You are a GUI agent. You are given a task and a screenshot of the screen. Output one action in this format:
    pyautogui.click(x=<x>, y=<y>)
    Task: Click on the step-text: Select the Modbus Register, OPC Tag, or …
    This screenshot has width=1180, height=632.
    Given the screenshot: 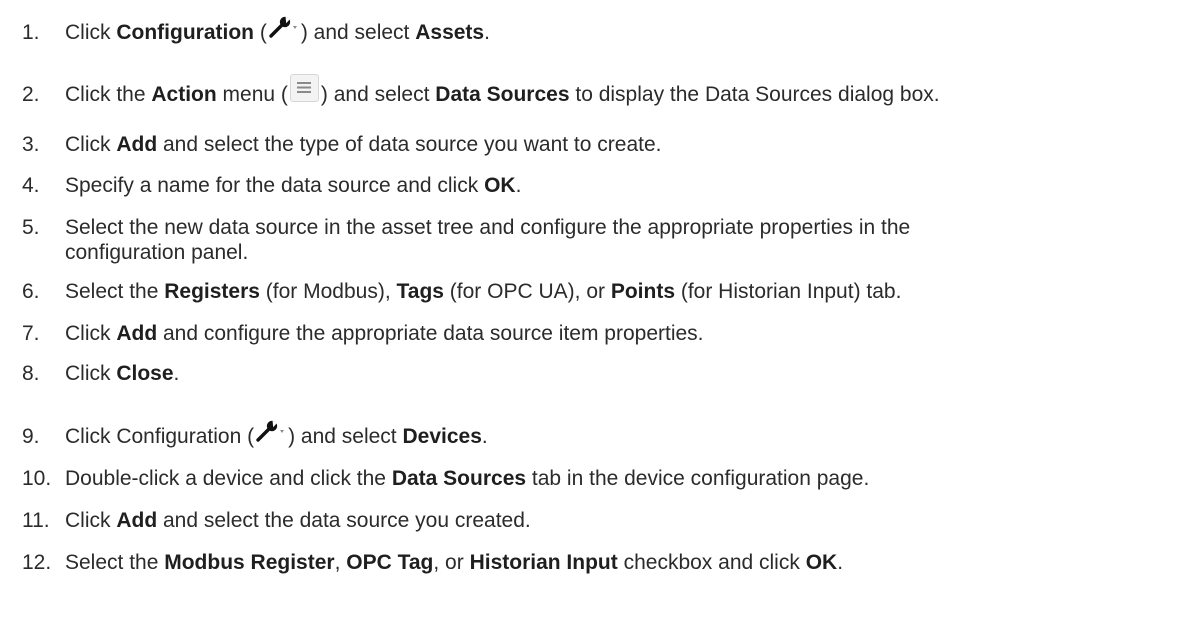 What is the action you would take?
    pyautogui.click(x=454, y=563)
    